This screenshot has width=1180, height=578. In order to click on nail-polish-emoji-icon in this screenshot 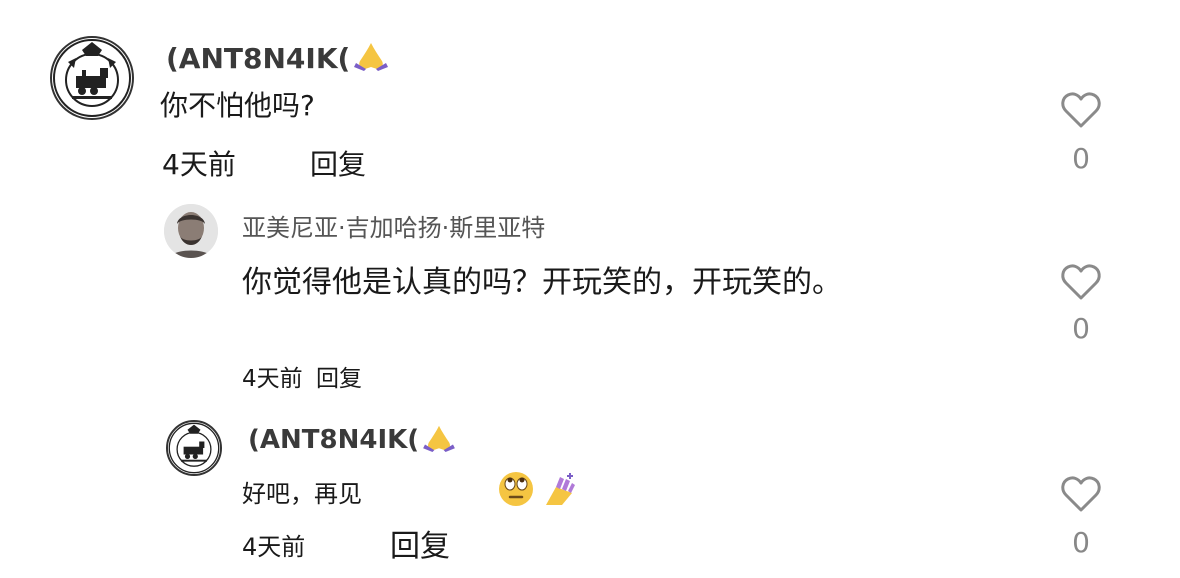, I will do `click(560, 491)`.